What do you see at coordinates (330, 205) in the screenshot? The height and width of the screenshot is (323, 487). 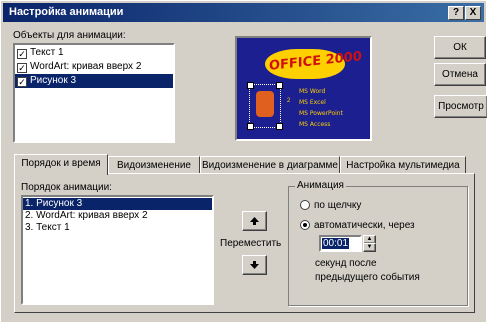 I see `radio-on-click: по щелчку` at bounding box center [330, 205].